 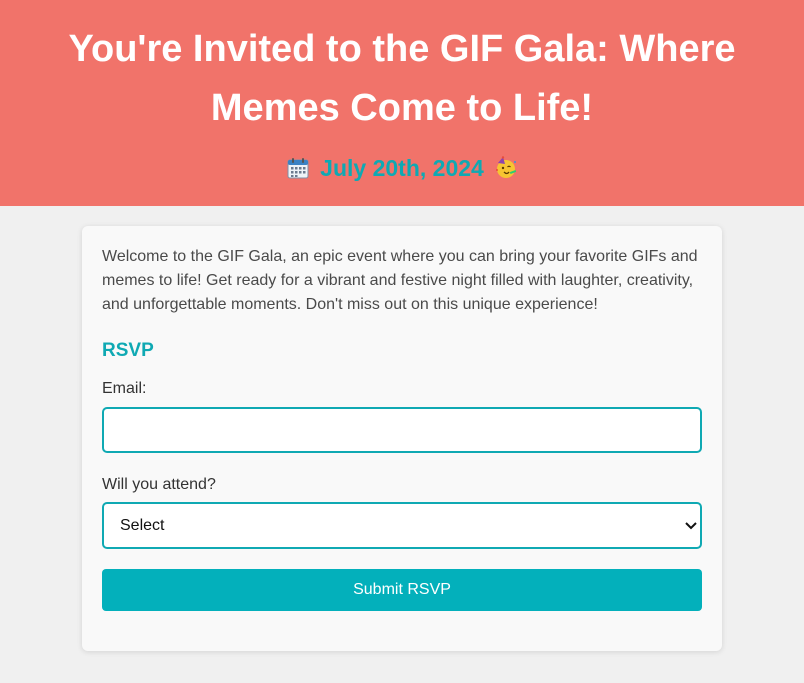 What do you see at coordinates (159, 484) in the screenshot?
I see `attend-label: Will you attend?` at bounding box center [159, 484].